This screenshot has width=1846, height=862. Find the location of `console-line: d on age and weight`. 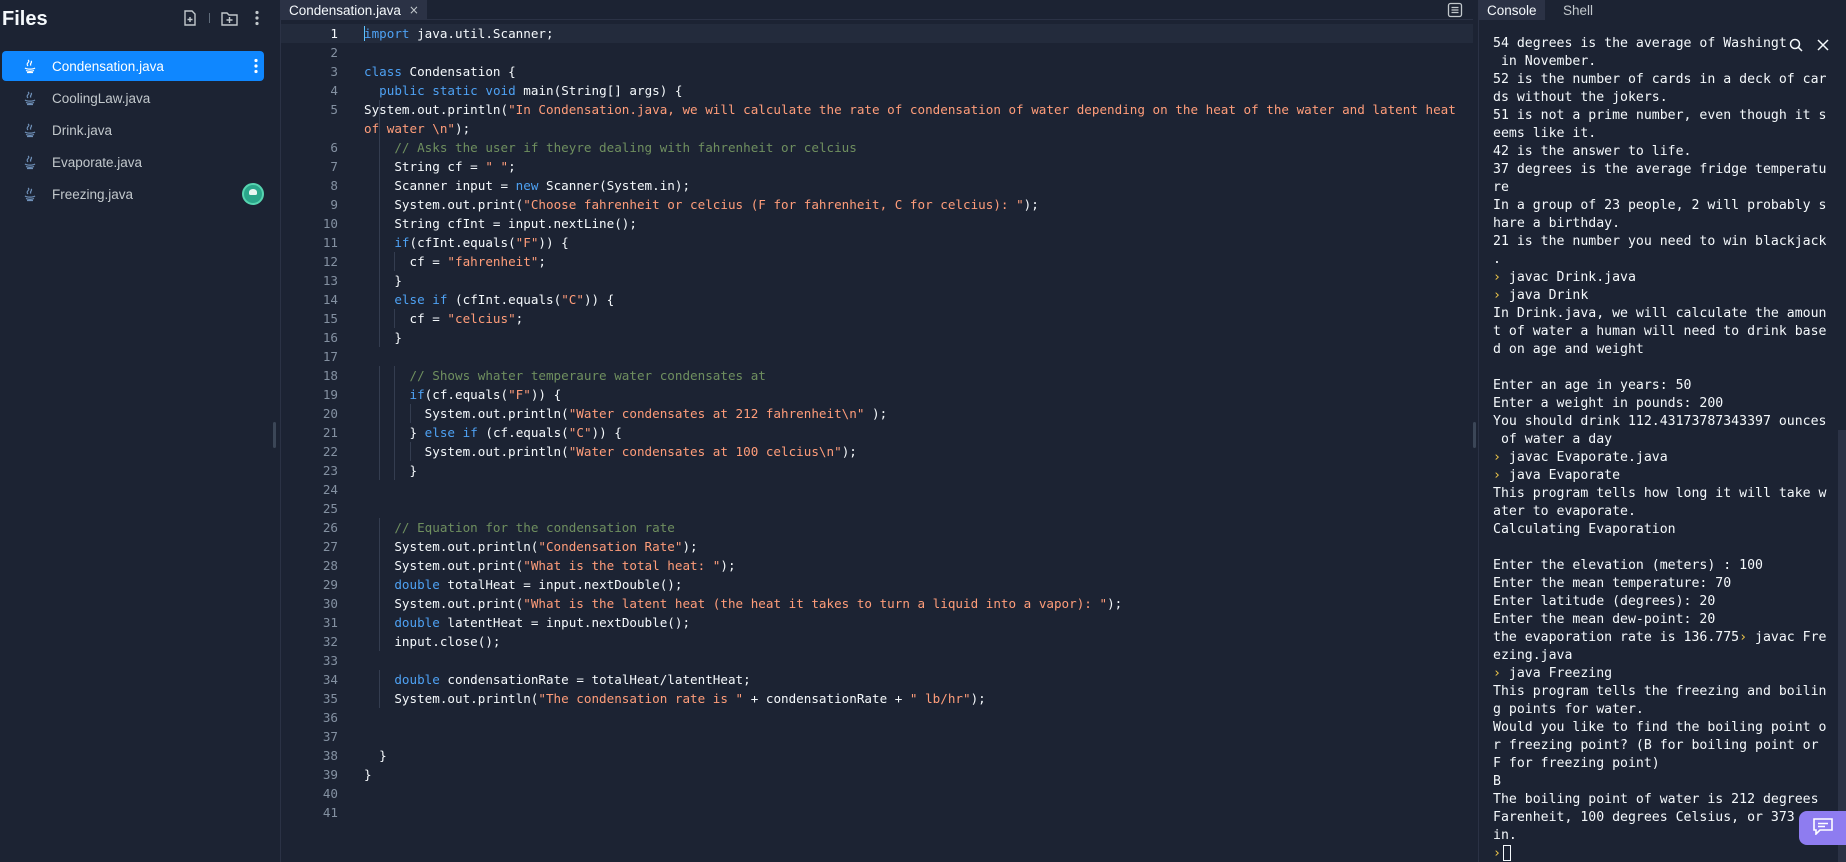

console-line: d on age and weight is located at coordinates (1568, 349).